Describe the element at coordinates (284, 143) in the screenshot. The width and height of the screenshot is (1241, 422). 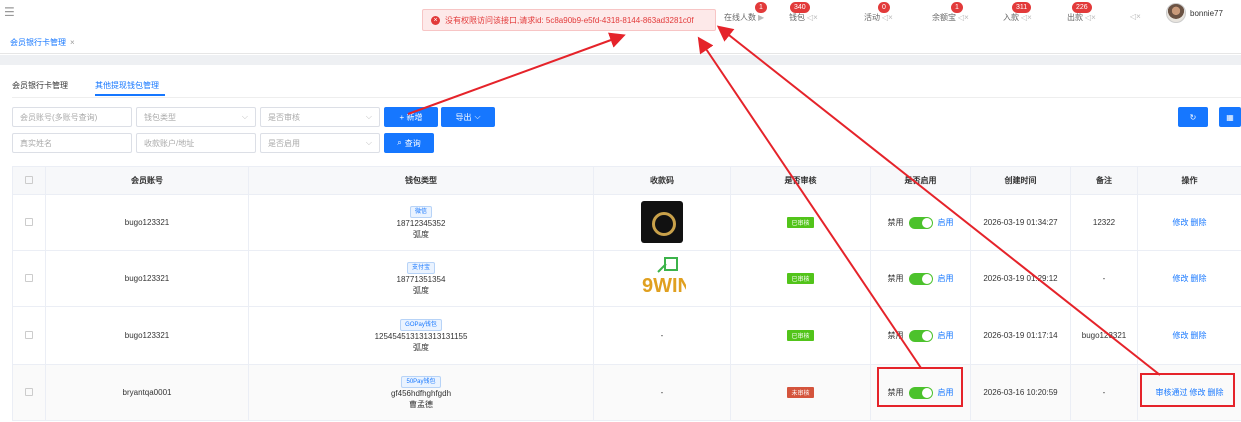
I see `placeholder: 是否启用` at that location.